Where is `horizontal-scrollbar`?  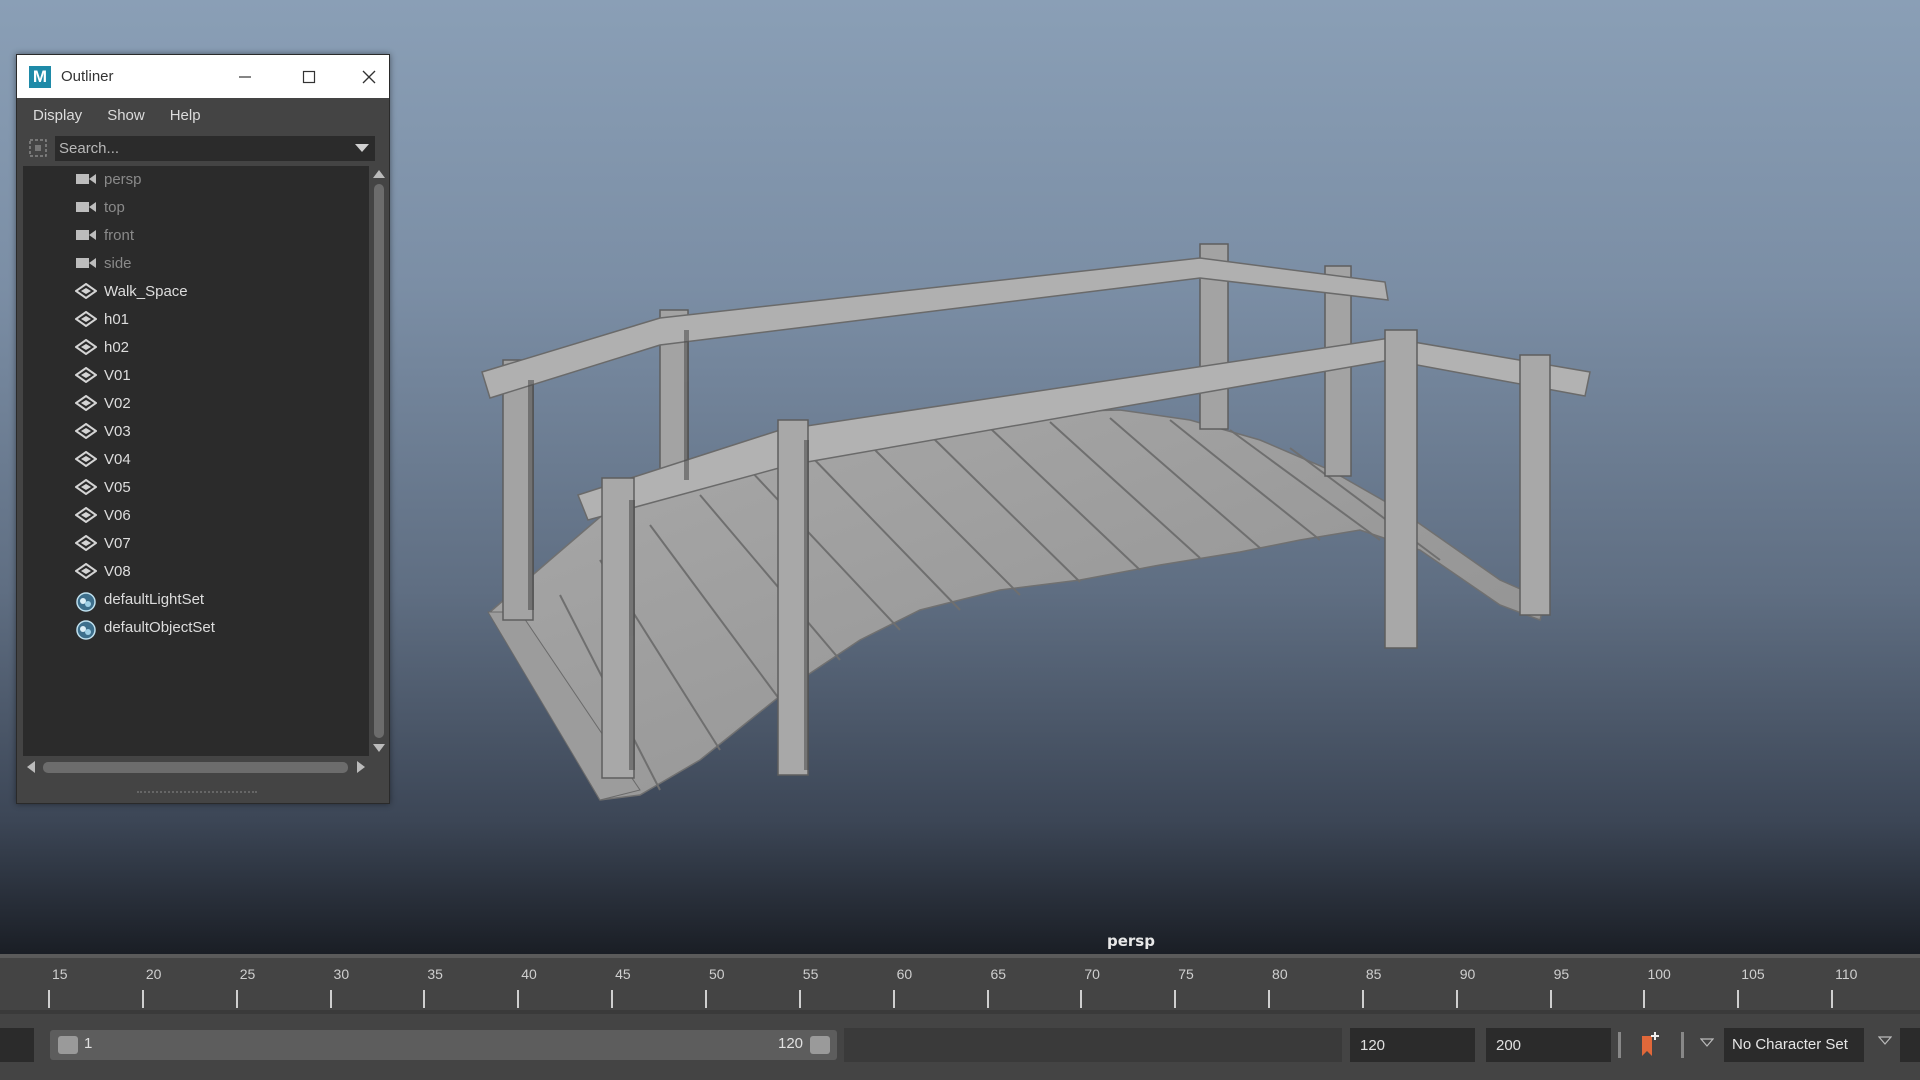 horizontal-scrollbar is located at coordinates (196, 767).